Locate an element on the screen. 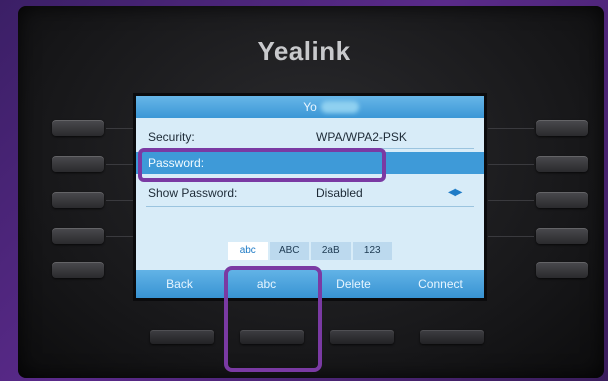 The width and height of the screenshot is (608, 381). input-mode-bar: abc ABC 2aB 123 is located at coordinates (310, 251).